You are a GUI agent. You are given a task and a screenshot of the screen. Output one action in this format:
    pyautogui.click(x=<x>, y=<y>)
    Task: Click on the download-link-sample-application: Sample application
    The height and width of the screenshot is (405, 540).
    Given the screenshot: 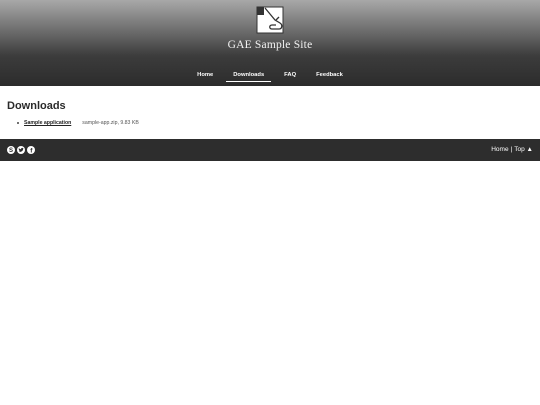 What is the action you would take?
    pyautogui.click(x=47, y=123)
    